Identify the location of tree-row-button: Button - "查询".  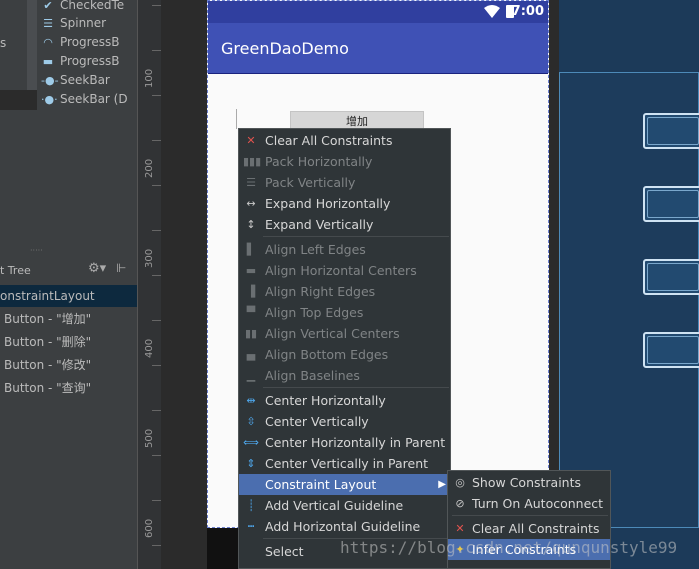
(47, 388).